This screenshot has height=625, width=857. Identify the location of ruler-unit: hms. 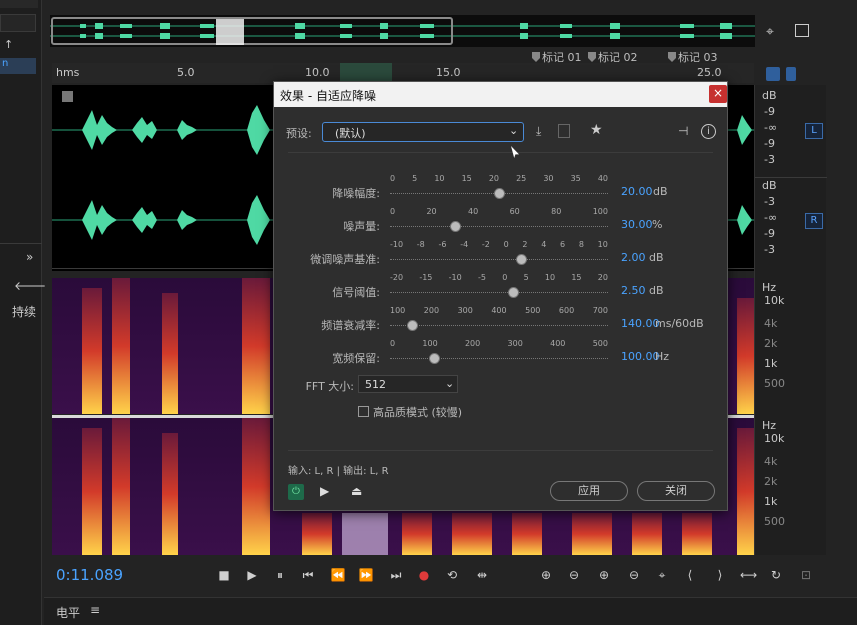
(68, 72).